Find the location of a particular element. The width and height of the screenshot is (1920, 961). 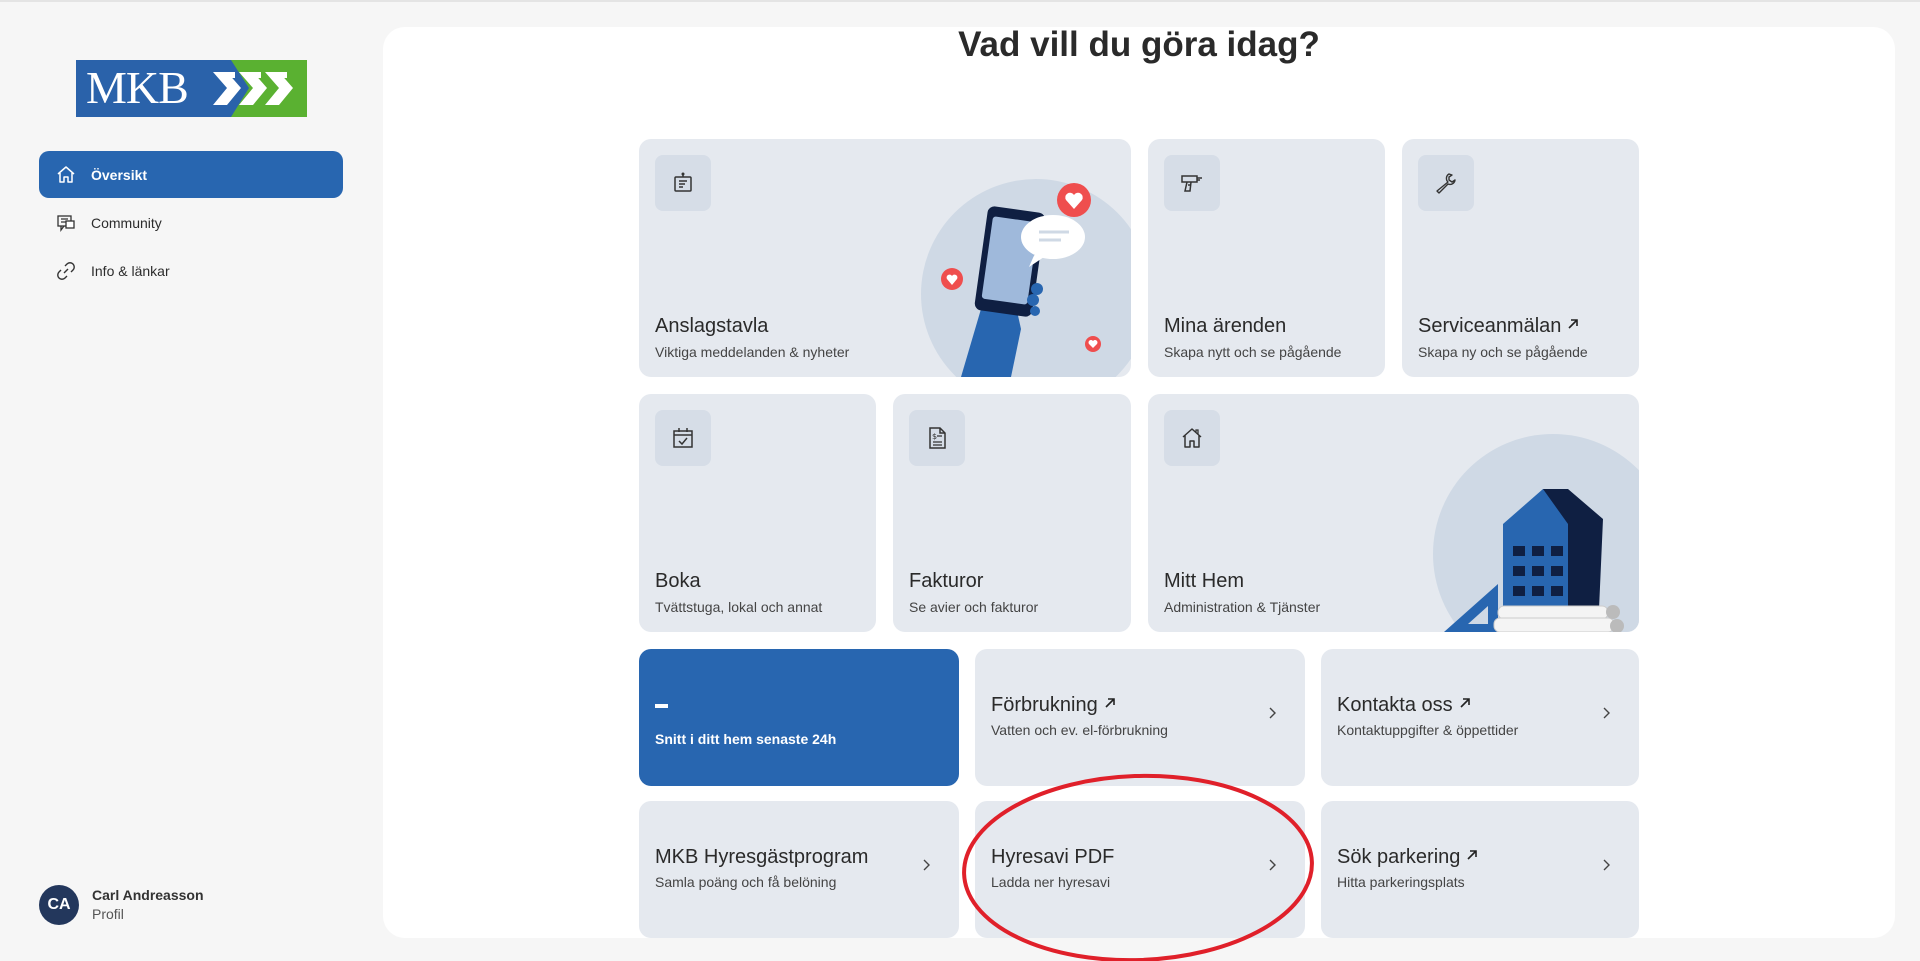

profile: CA Carl Andreasson Profil is located at coordinates (121, 905).